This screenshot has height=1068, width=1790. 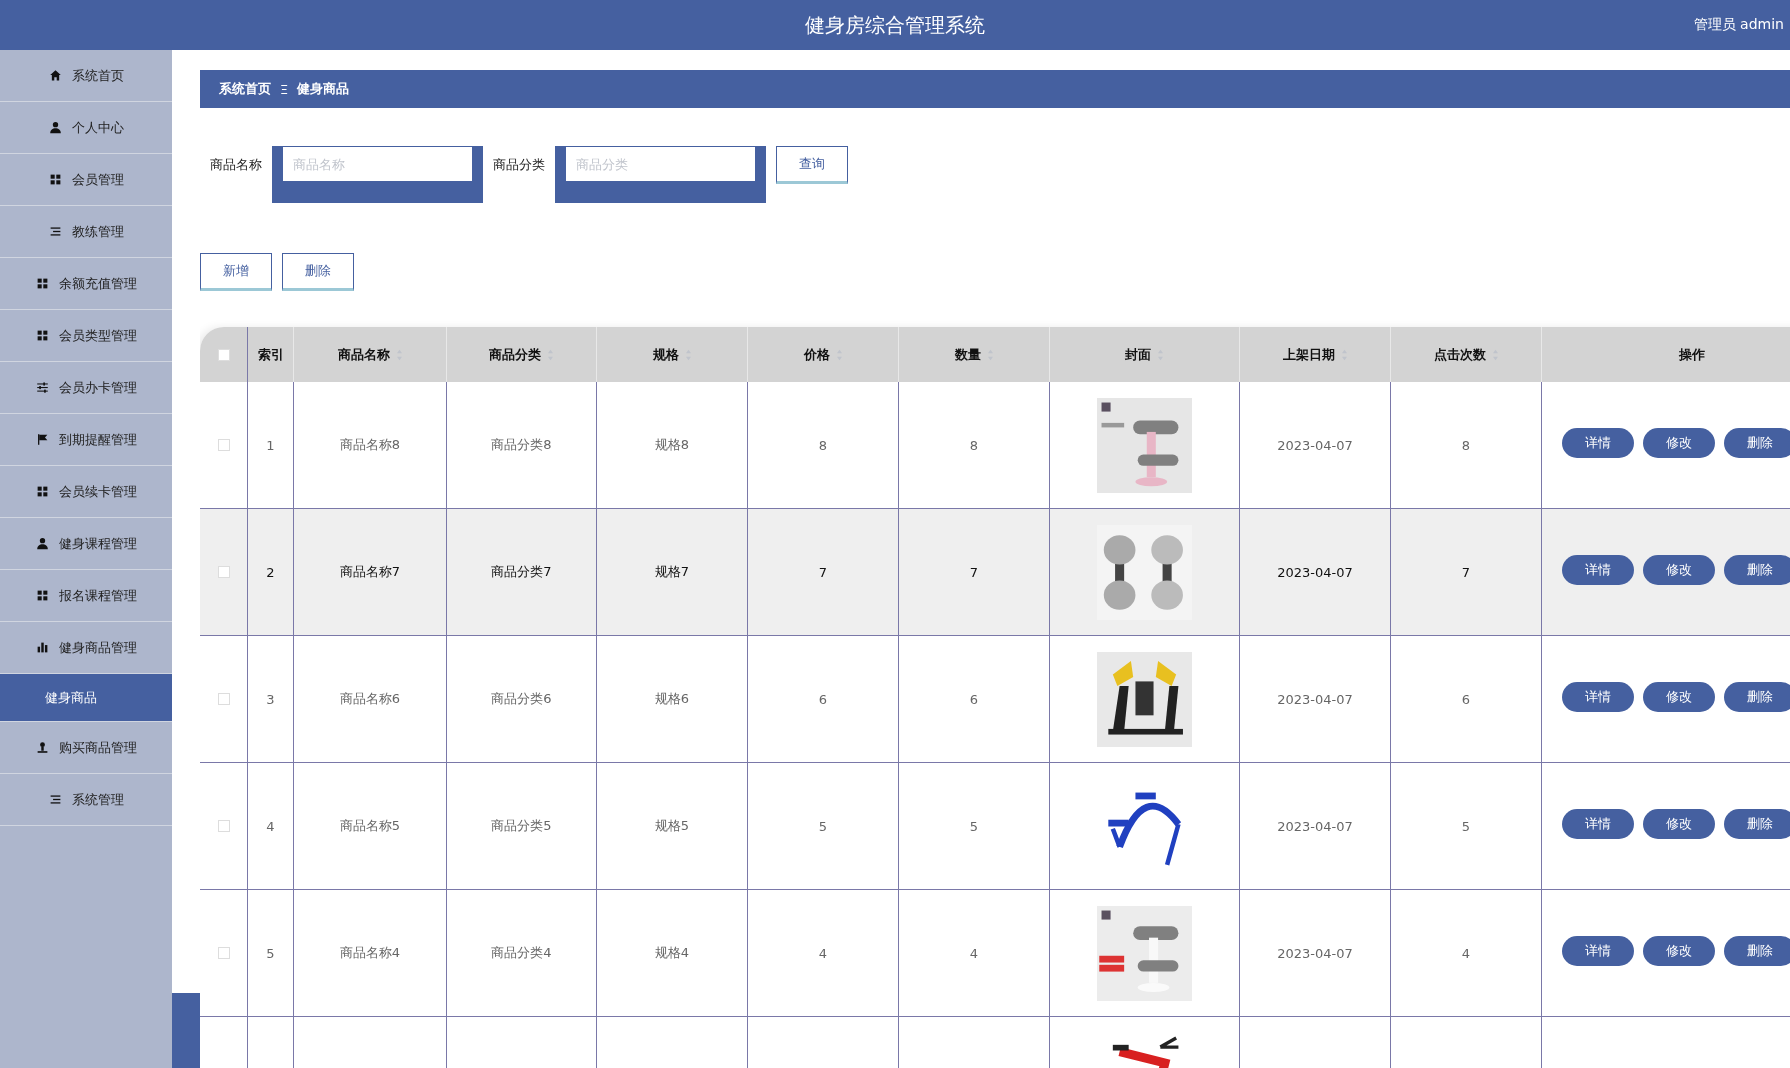 What do you see at coordinates (236, 272) in the screenshot?
I see `action-button: 新增` at bounding box center [236, 272].